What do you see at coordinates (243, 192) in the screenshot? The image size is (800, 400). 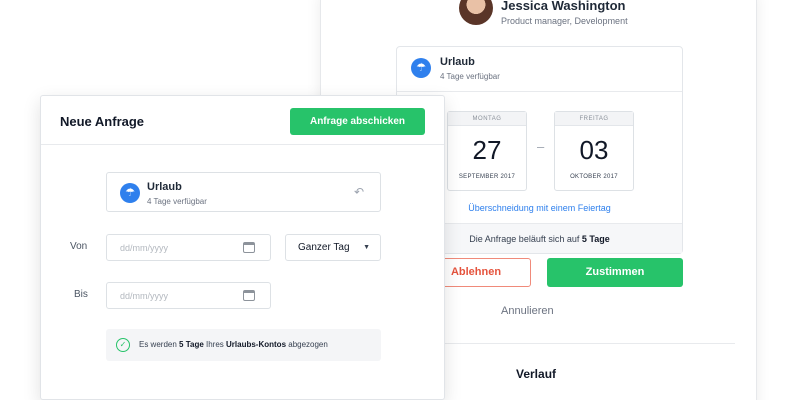 I see `leave-type-selector: ☂ Urlaub 4 Tage verfügbar ↶` at bounding box center [243, 192].